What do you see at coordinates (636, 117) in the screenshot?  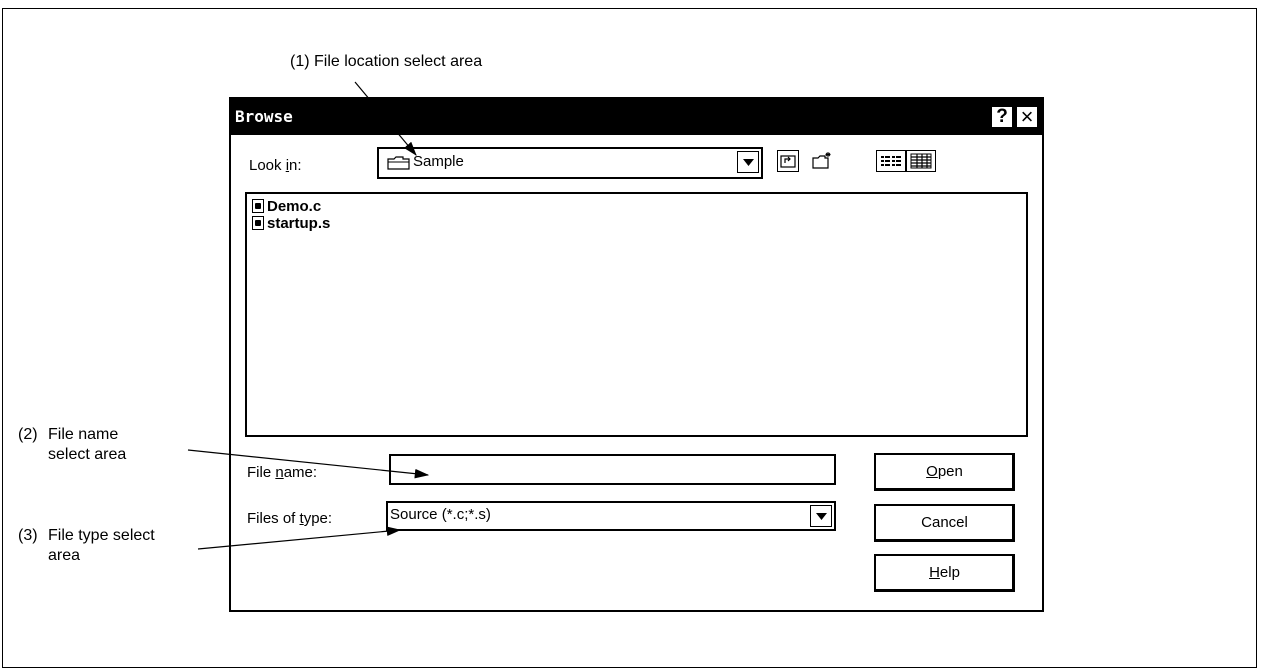 I see `title-bar: Browse ? ×` at bounding box center [636, 117].